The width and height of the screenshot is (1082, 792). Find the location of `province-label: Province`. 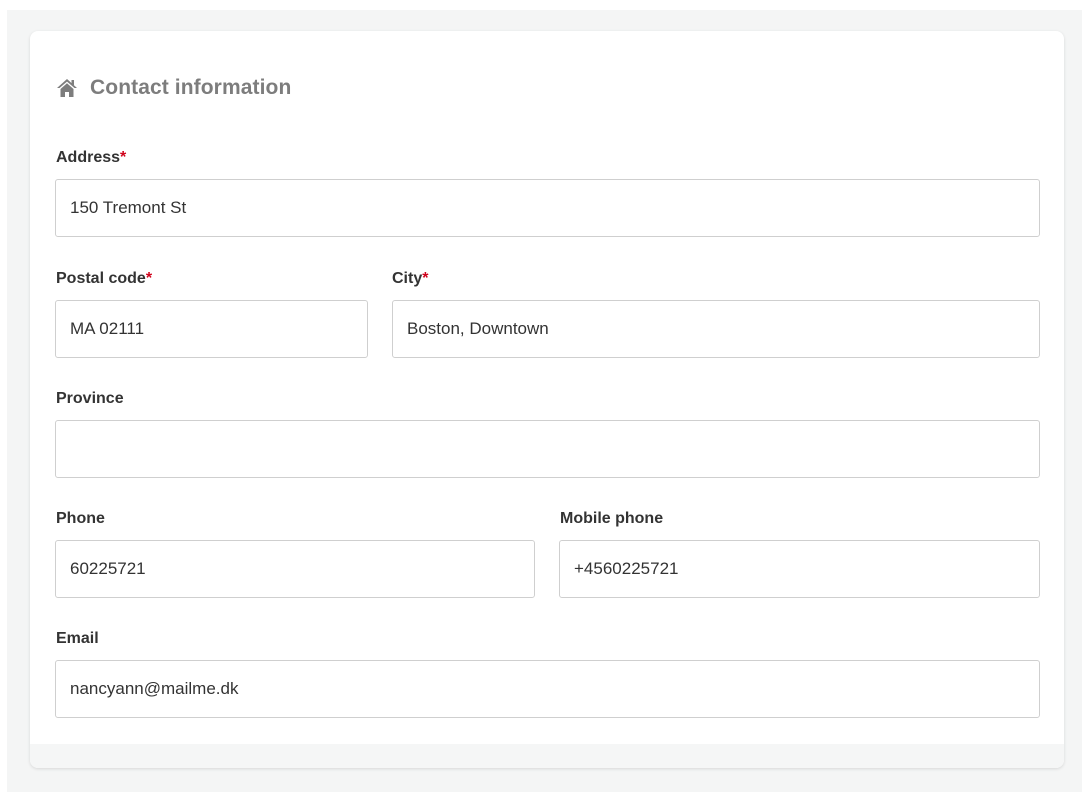

province-label: Province is located at coordinates (90, 399).